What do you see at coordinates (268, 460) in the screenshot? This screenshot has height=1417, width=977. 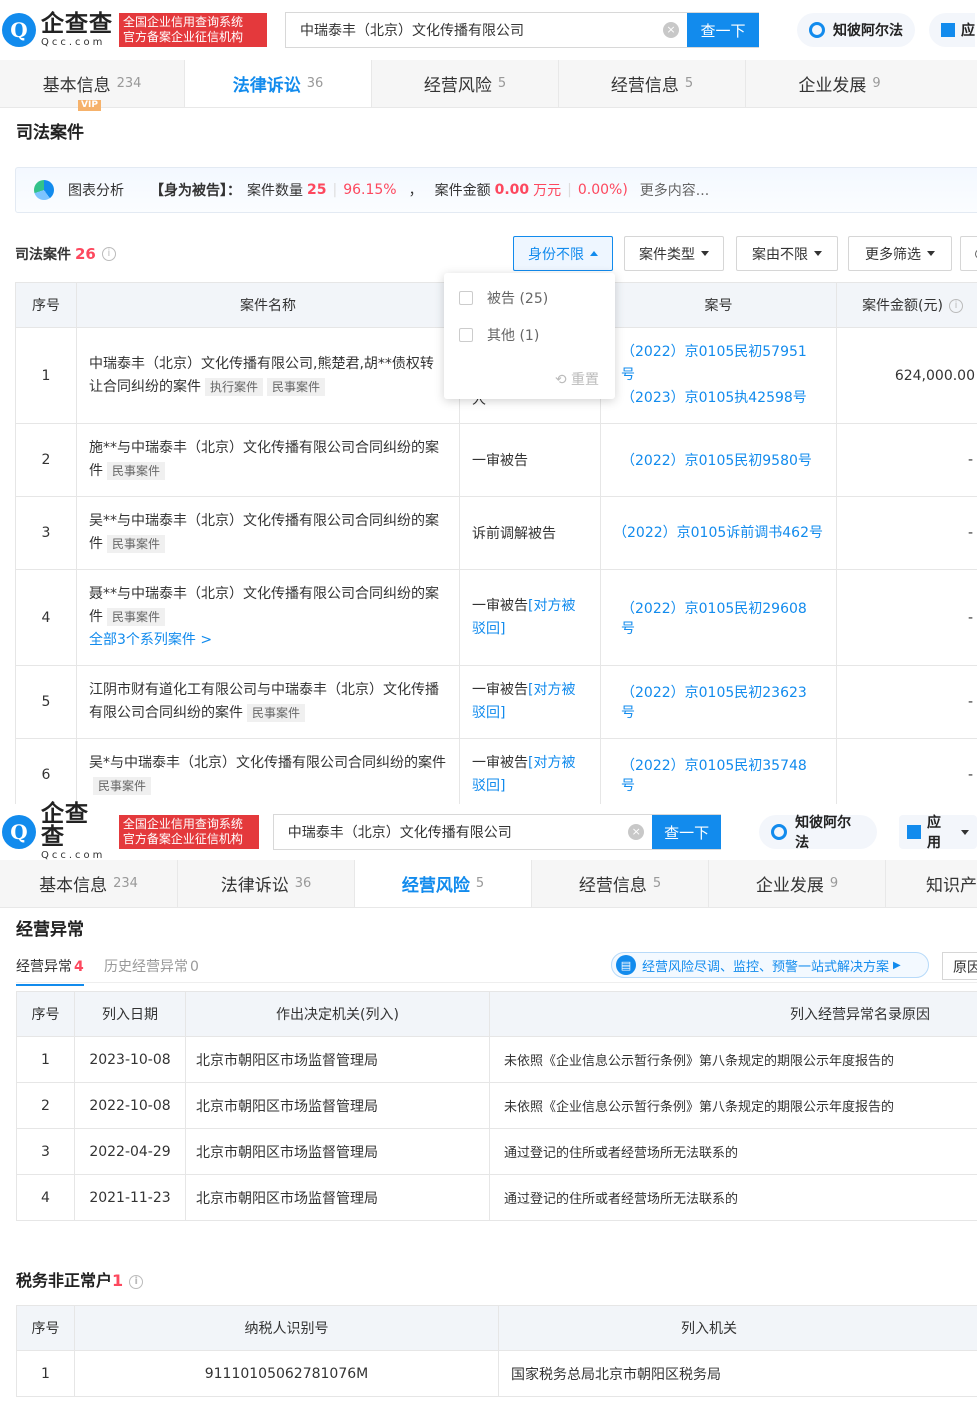 I see `case-name-cell: 施**与中瑞泰丰（北京）文化传播有限公司合同纠纷的案件 民事案件` at bounding box center [268, 460].